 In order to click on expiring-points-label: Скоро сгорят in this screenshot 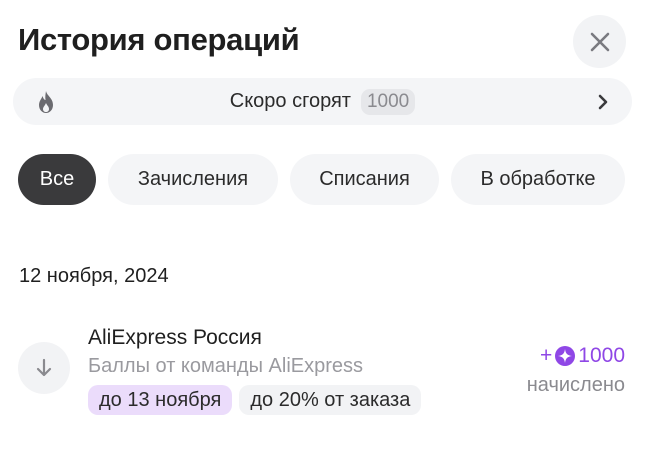, I will do `click(290, 101)`.